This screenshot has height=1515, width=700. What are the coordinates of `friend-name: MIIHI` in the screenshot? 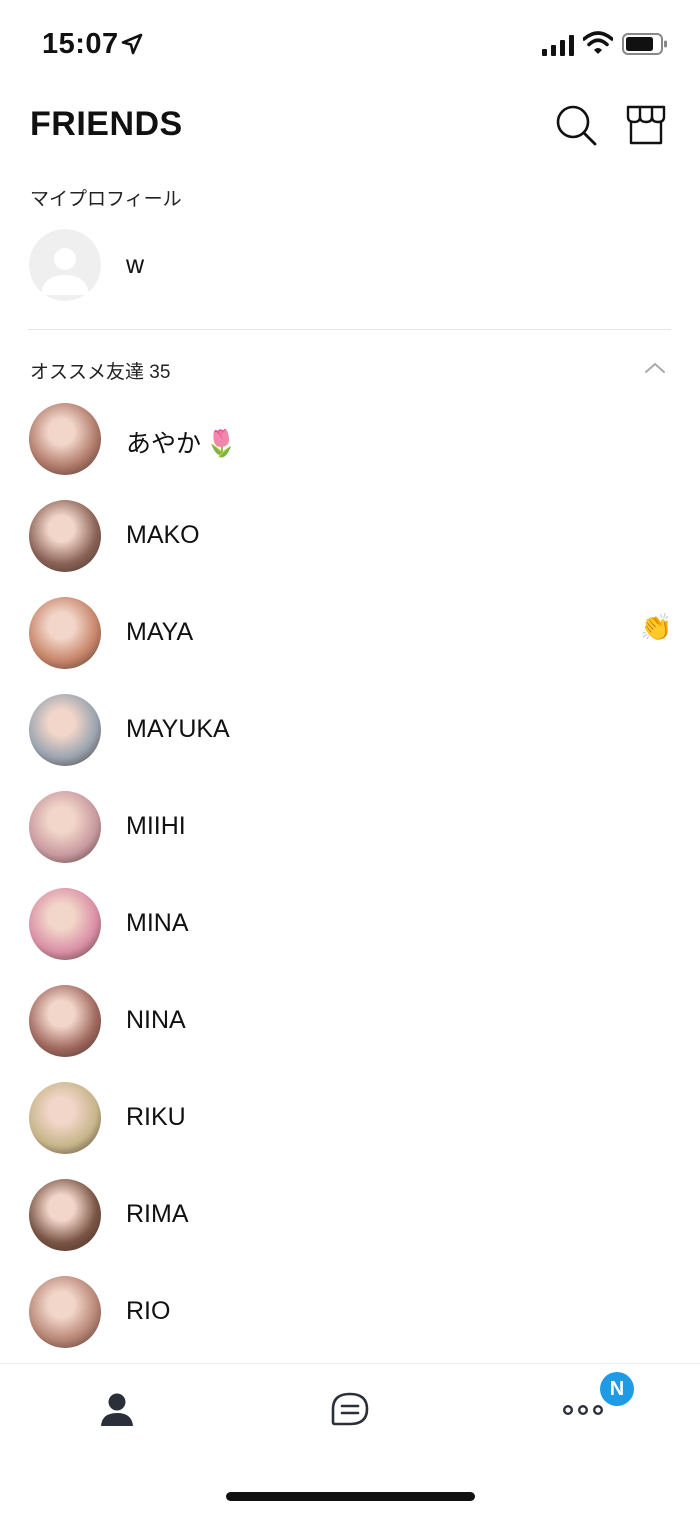 It's located at (156, 826).